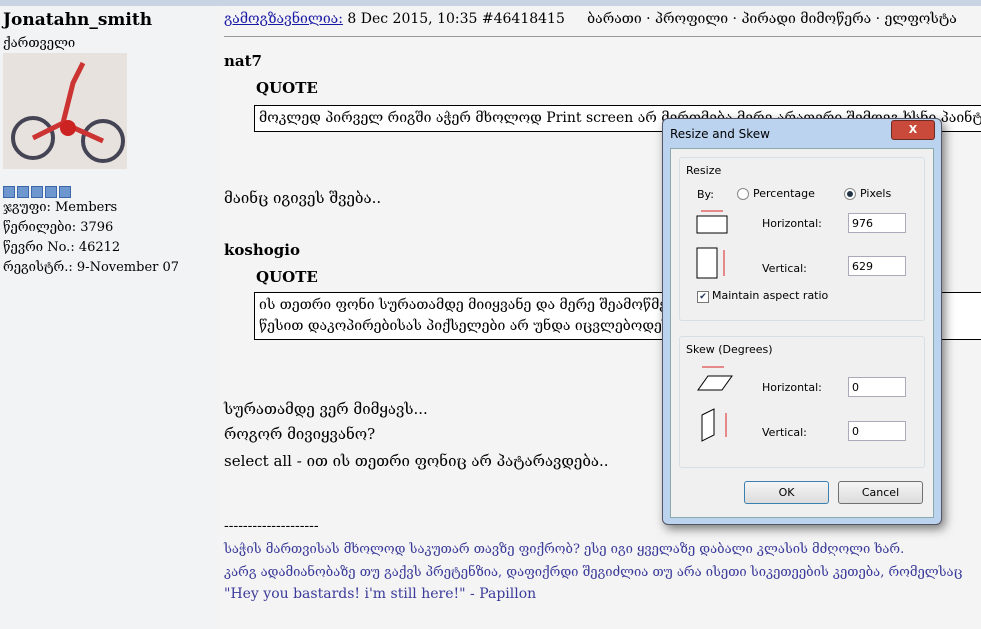  I want to click on maintain-aspect-label: Maintain aspect ratio, so click(770, 295).